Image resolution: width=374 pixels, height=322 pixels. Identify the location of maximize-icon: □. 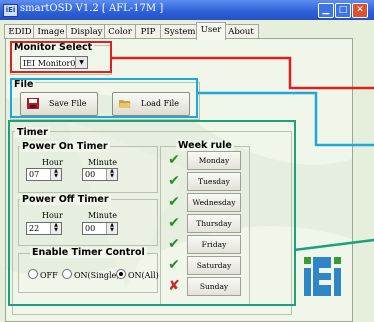
(343, 10).